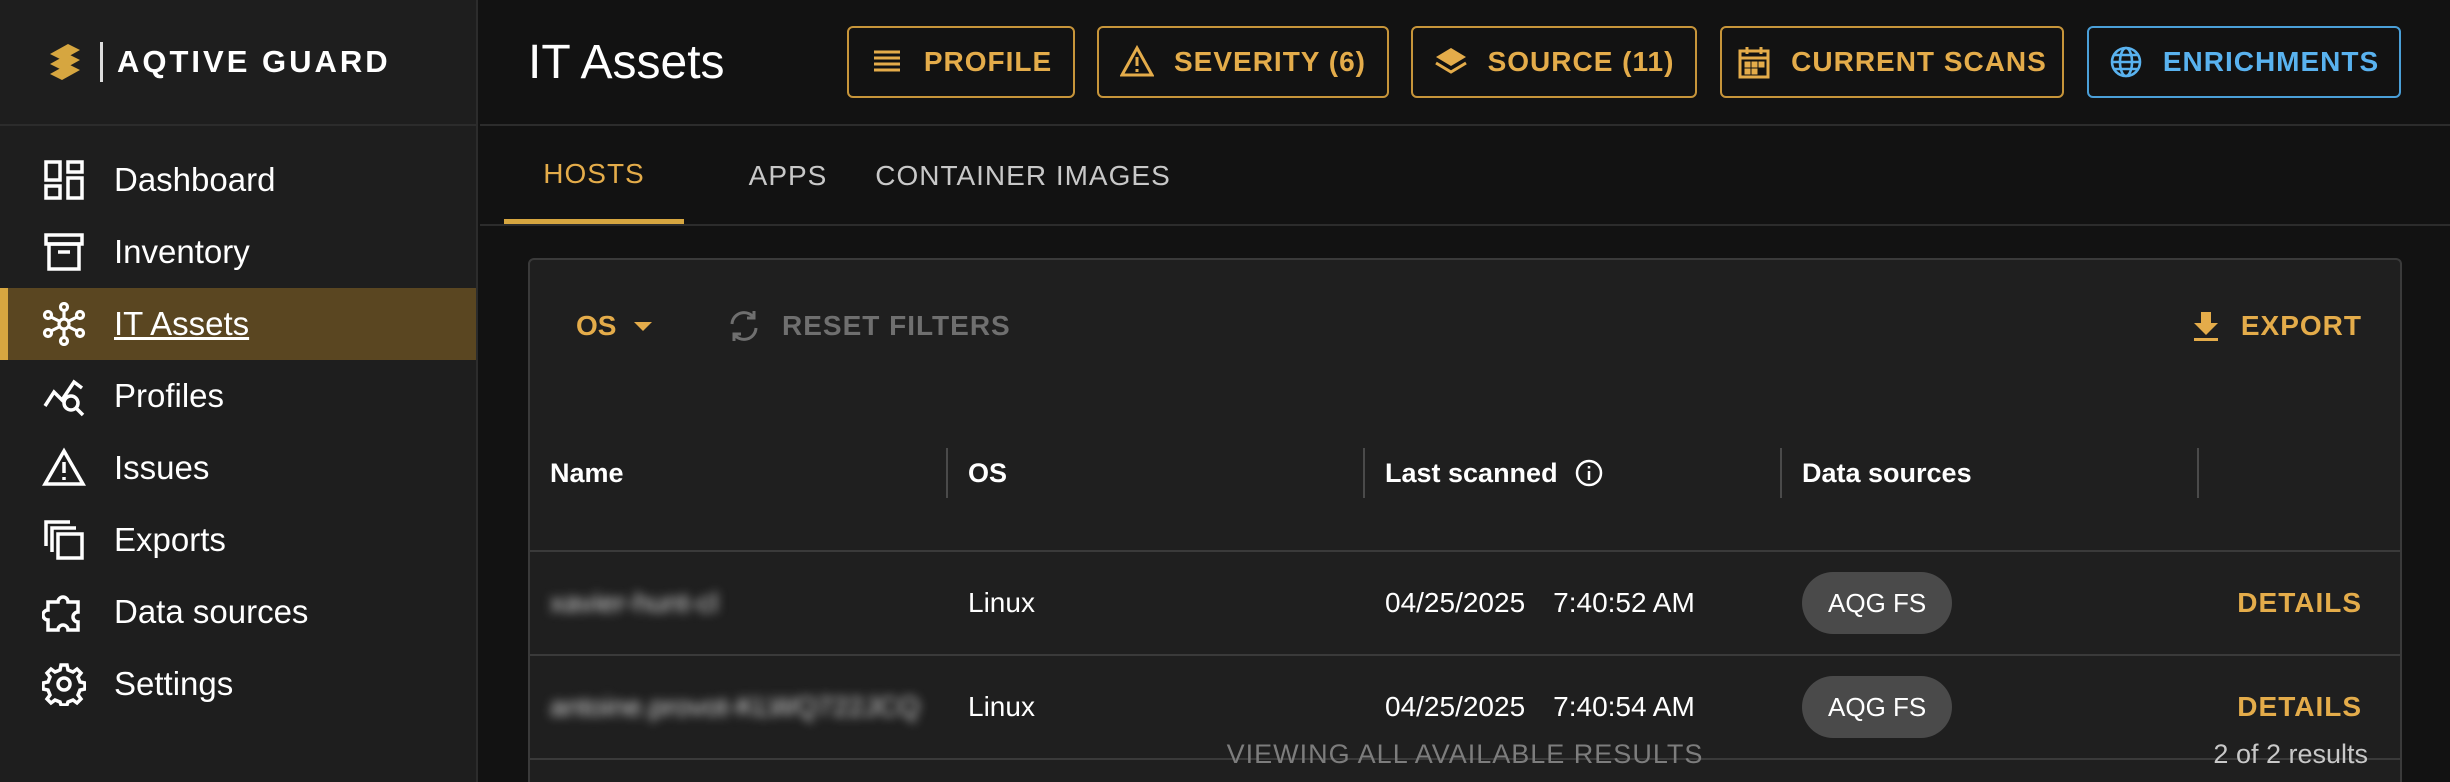 This screenshot has height=782, width=2450. What do you see at coordinates (1156, 473) in the screenshot?
I see `column-header-os: OS` at bounding box center [1156, 473].